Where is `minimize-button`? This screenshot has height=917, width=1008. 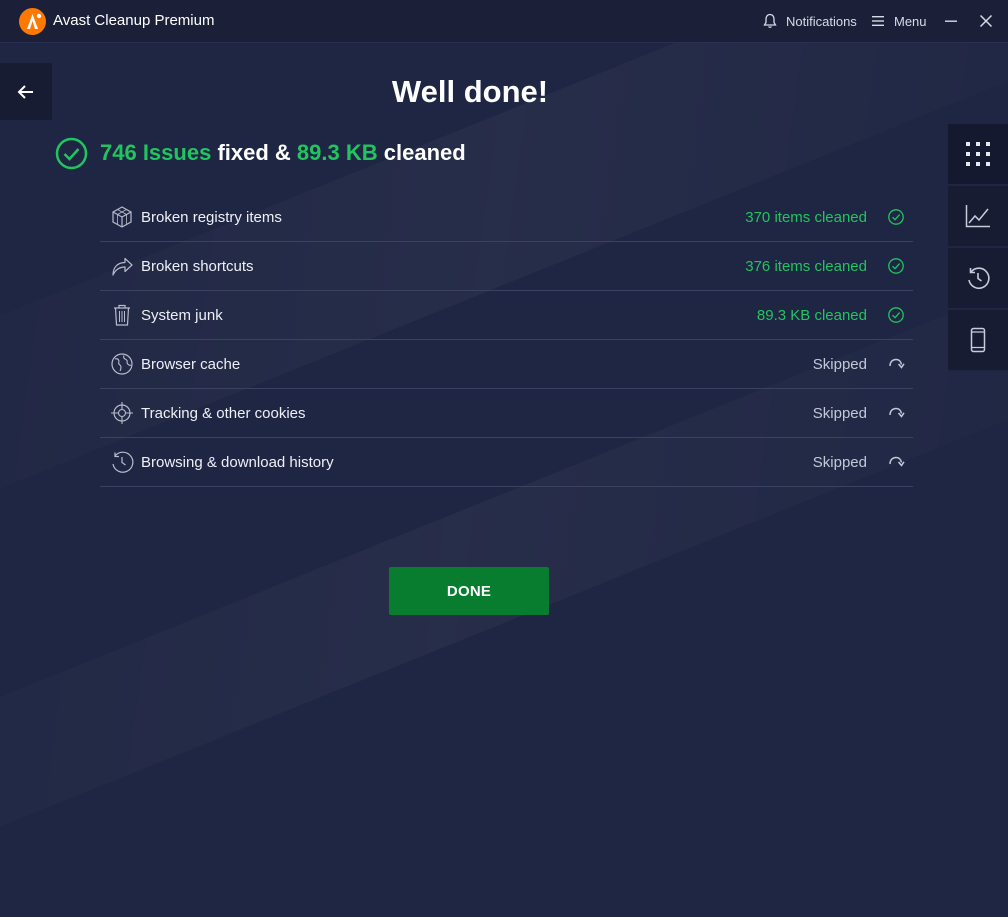 minimize-button is located at coordinates (951, 21).